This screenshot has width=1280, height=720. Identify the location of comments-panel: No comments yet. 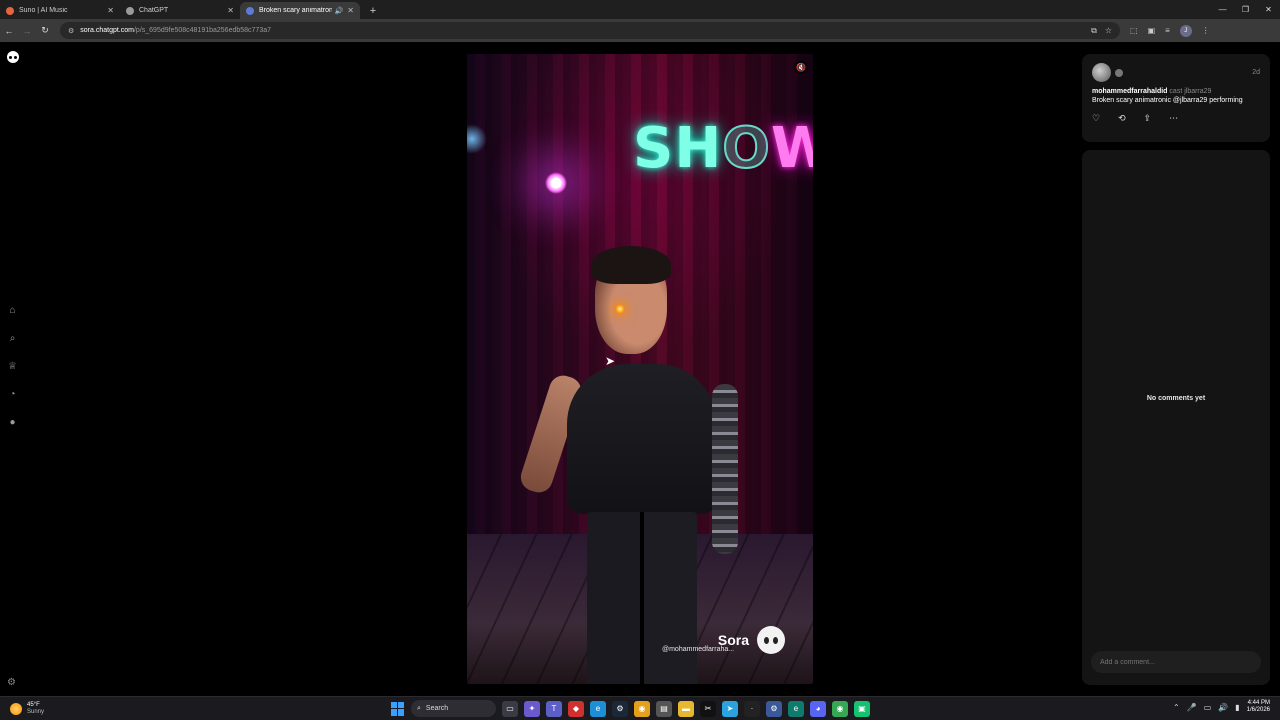
(1176, 417).